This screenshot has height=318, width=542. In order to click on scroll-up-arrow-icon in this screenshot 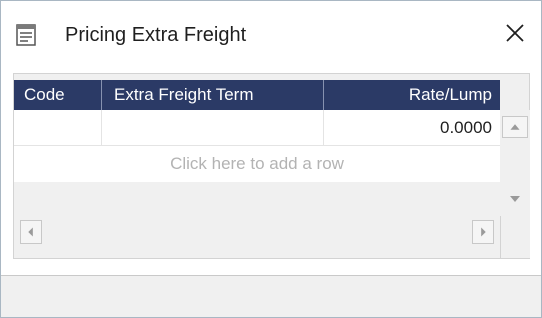, I will do `click(515, 127)`.